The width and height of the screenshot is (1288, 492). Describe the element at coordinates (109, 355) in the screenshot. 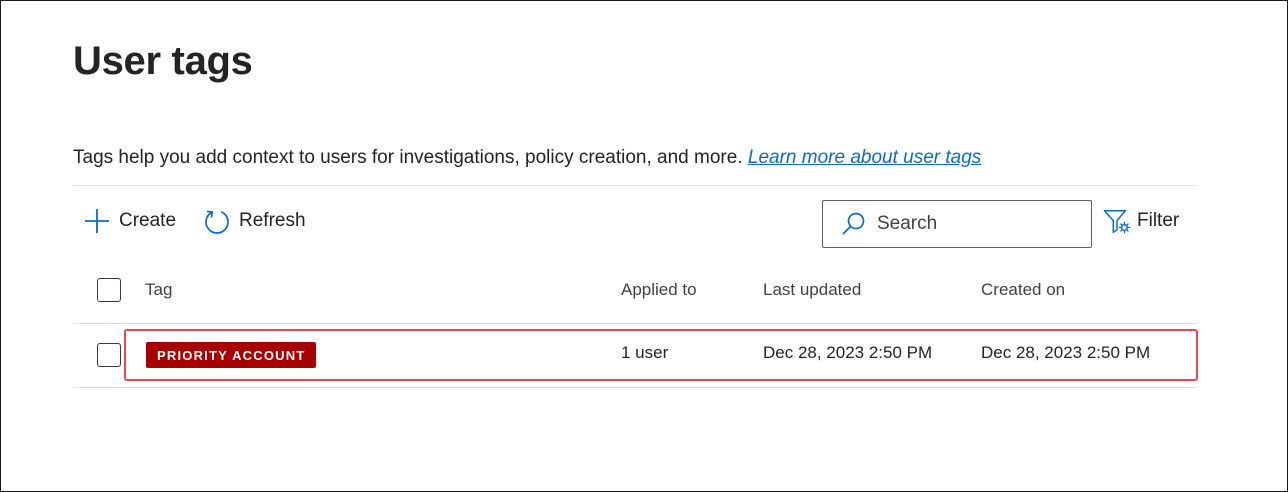

I see `row-checkbox` at that location.